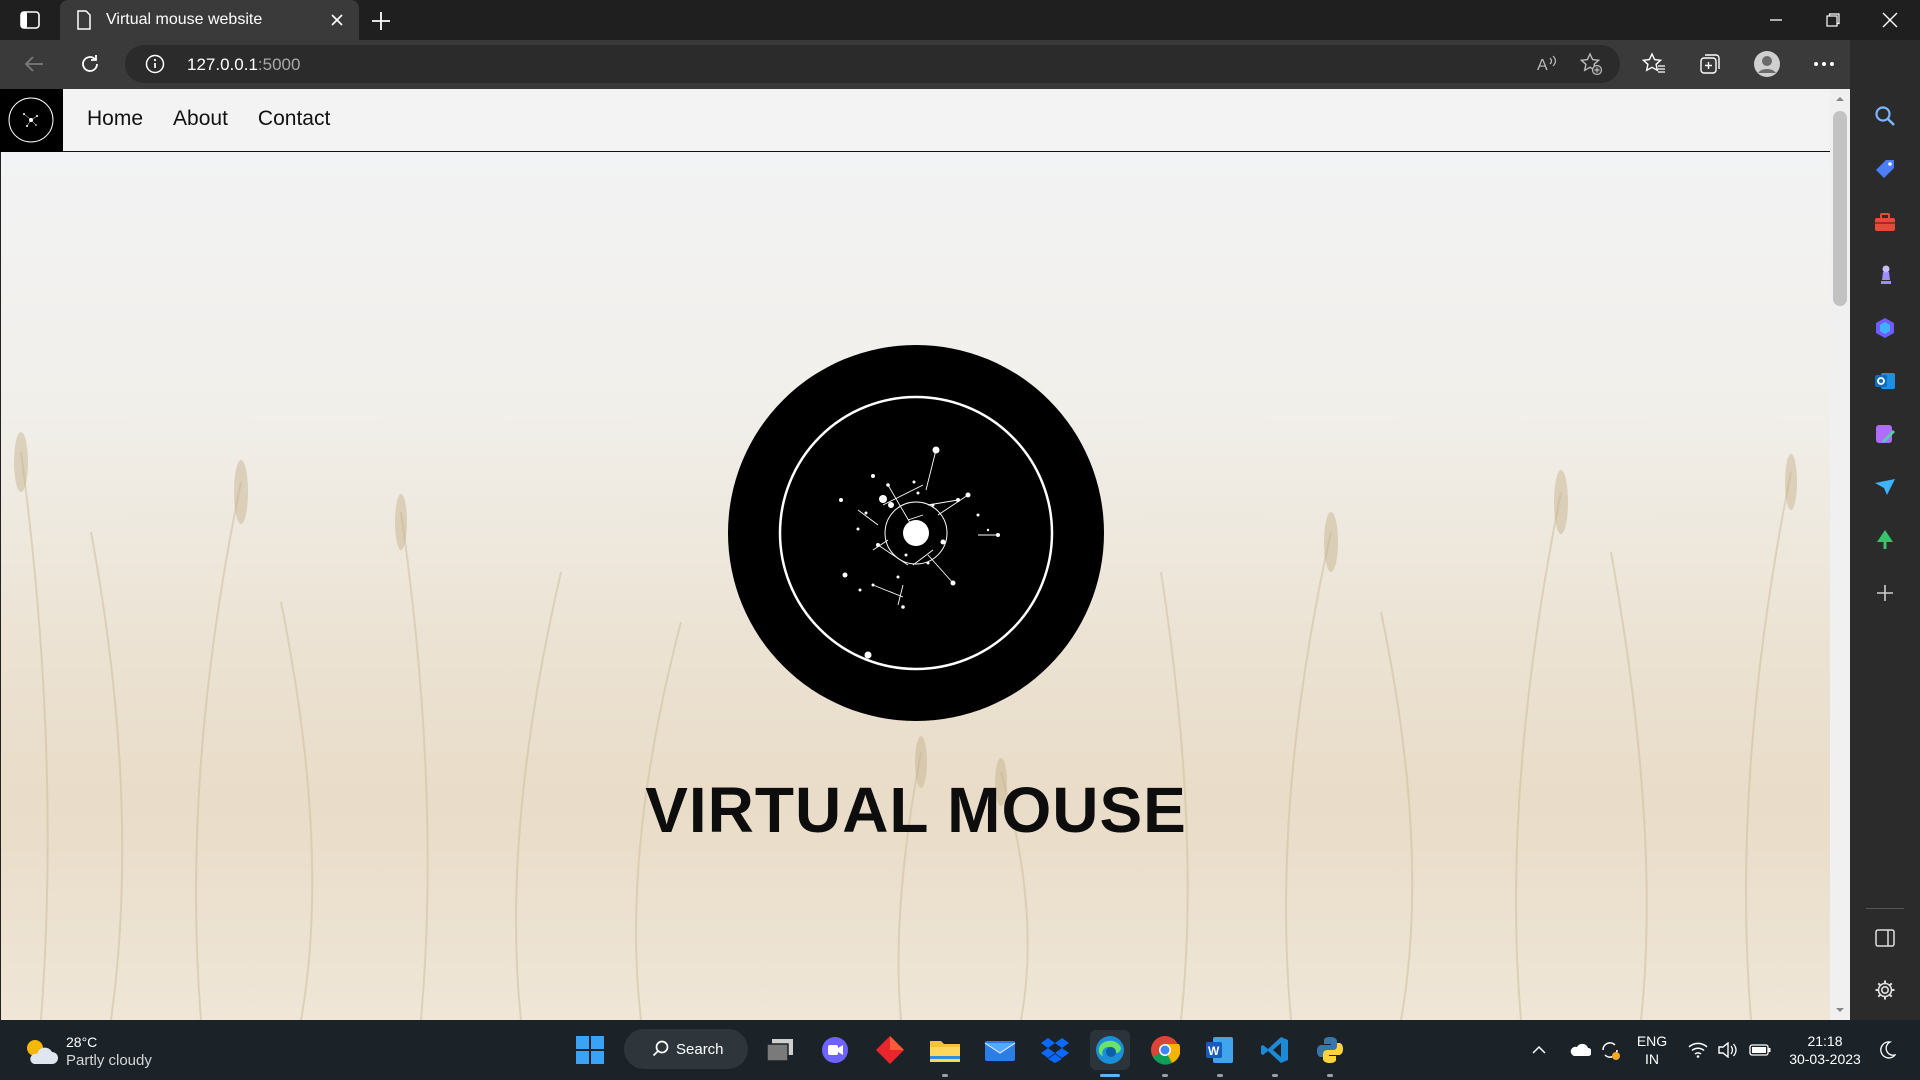  I want to click on windows-logo-icon, so click(590, 1050).